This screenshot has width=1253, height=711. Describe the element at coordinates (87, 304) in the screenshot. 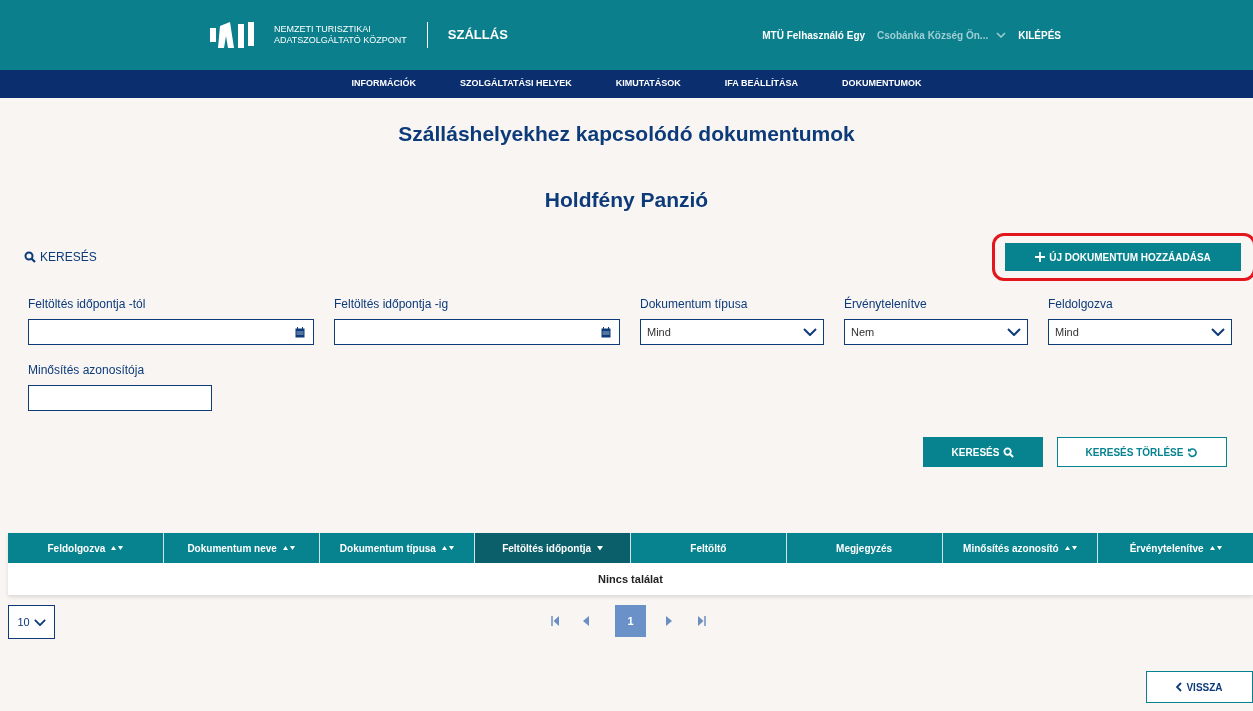

I see `field-label: Feltöltés időpontja -tól` at that location.